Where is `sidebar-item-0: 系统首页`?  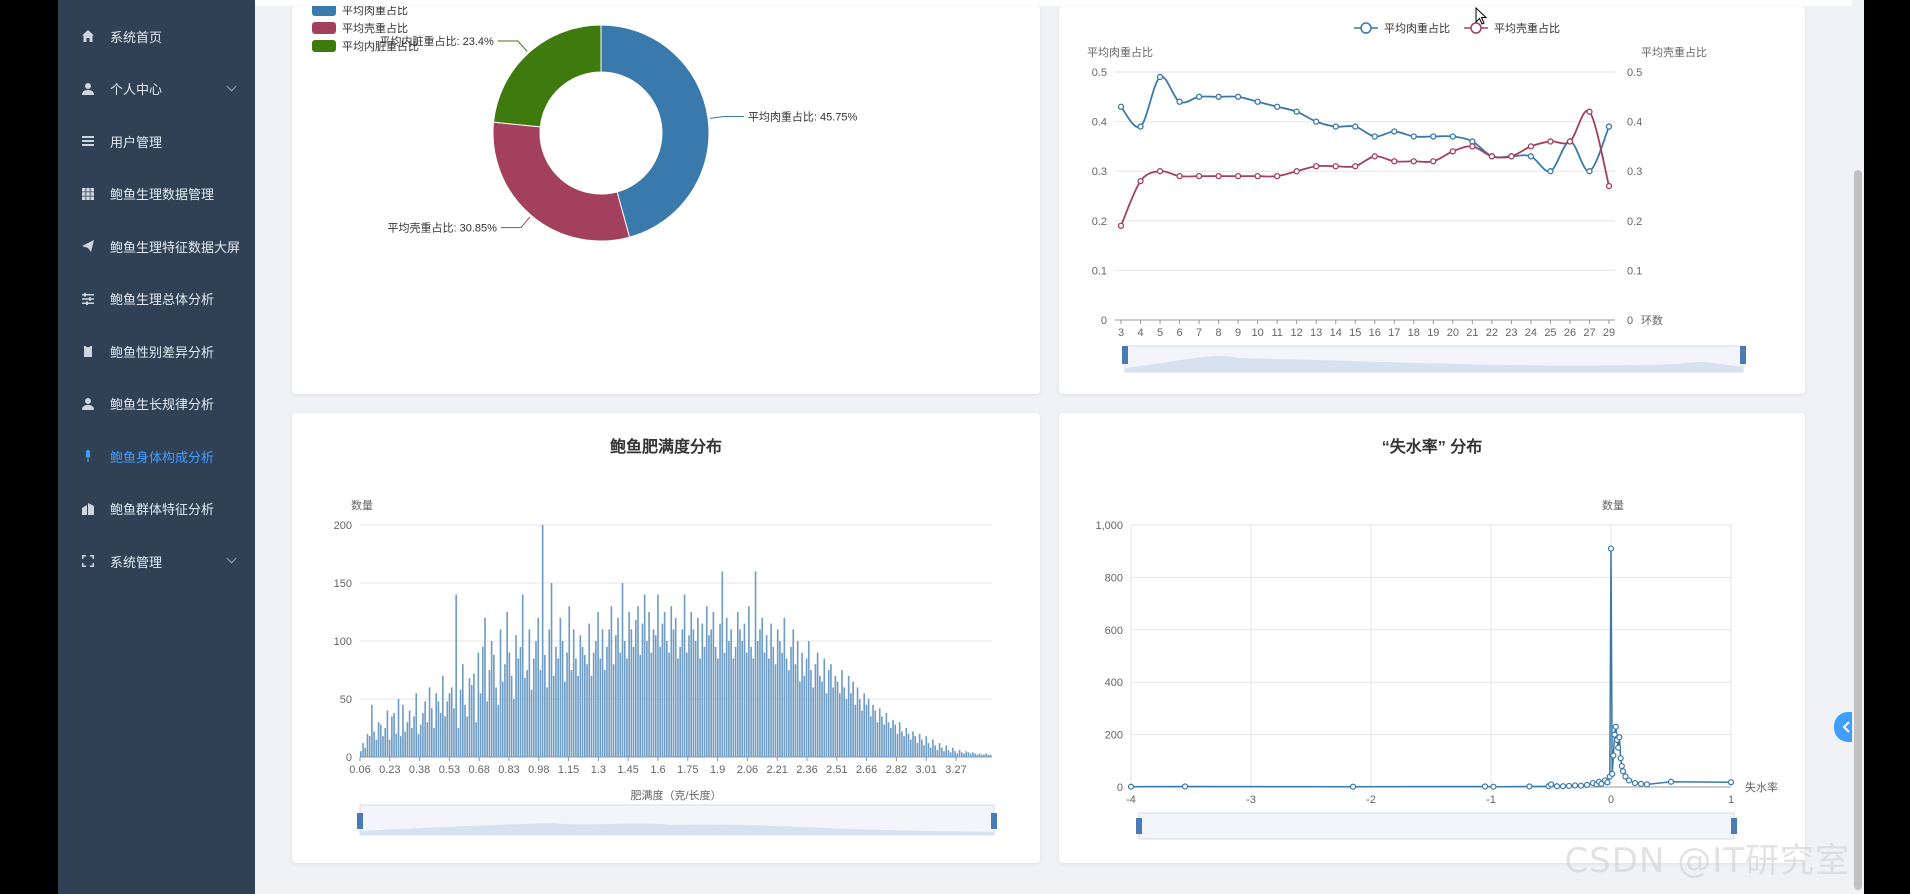 sidebar-item-0: 系统首页 is located at coordinates (156, 36).